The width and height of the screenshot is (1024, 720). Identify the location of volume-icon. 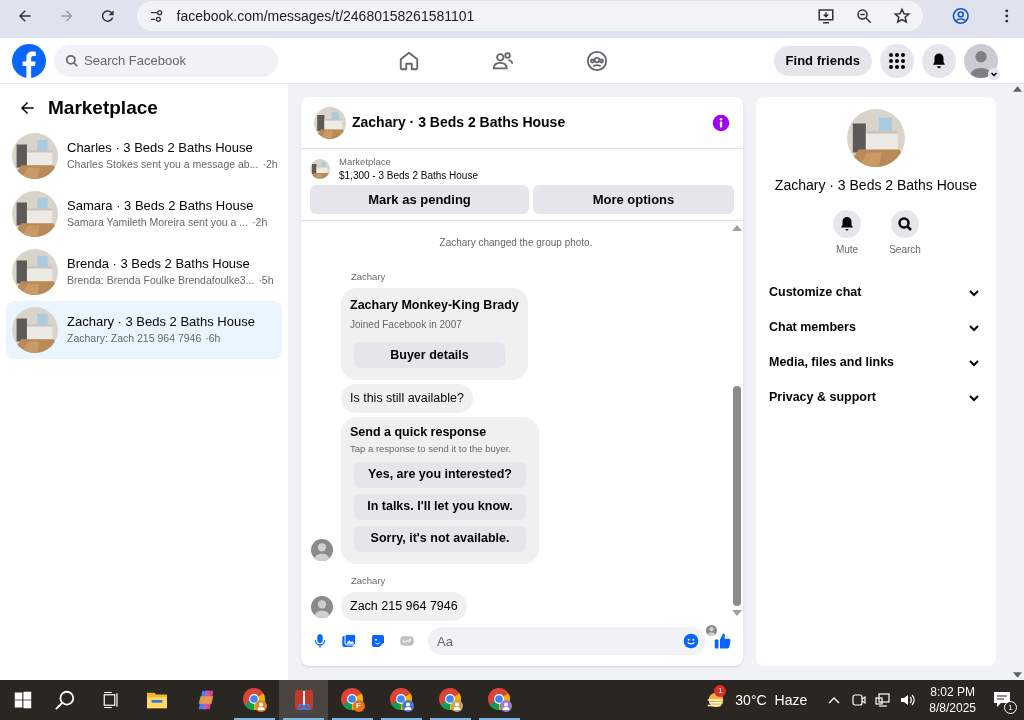
(907, 700).